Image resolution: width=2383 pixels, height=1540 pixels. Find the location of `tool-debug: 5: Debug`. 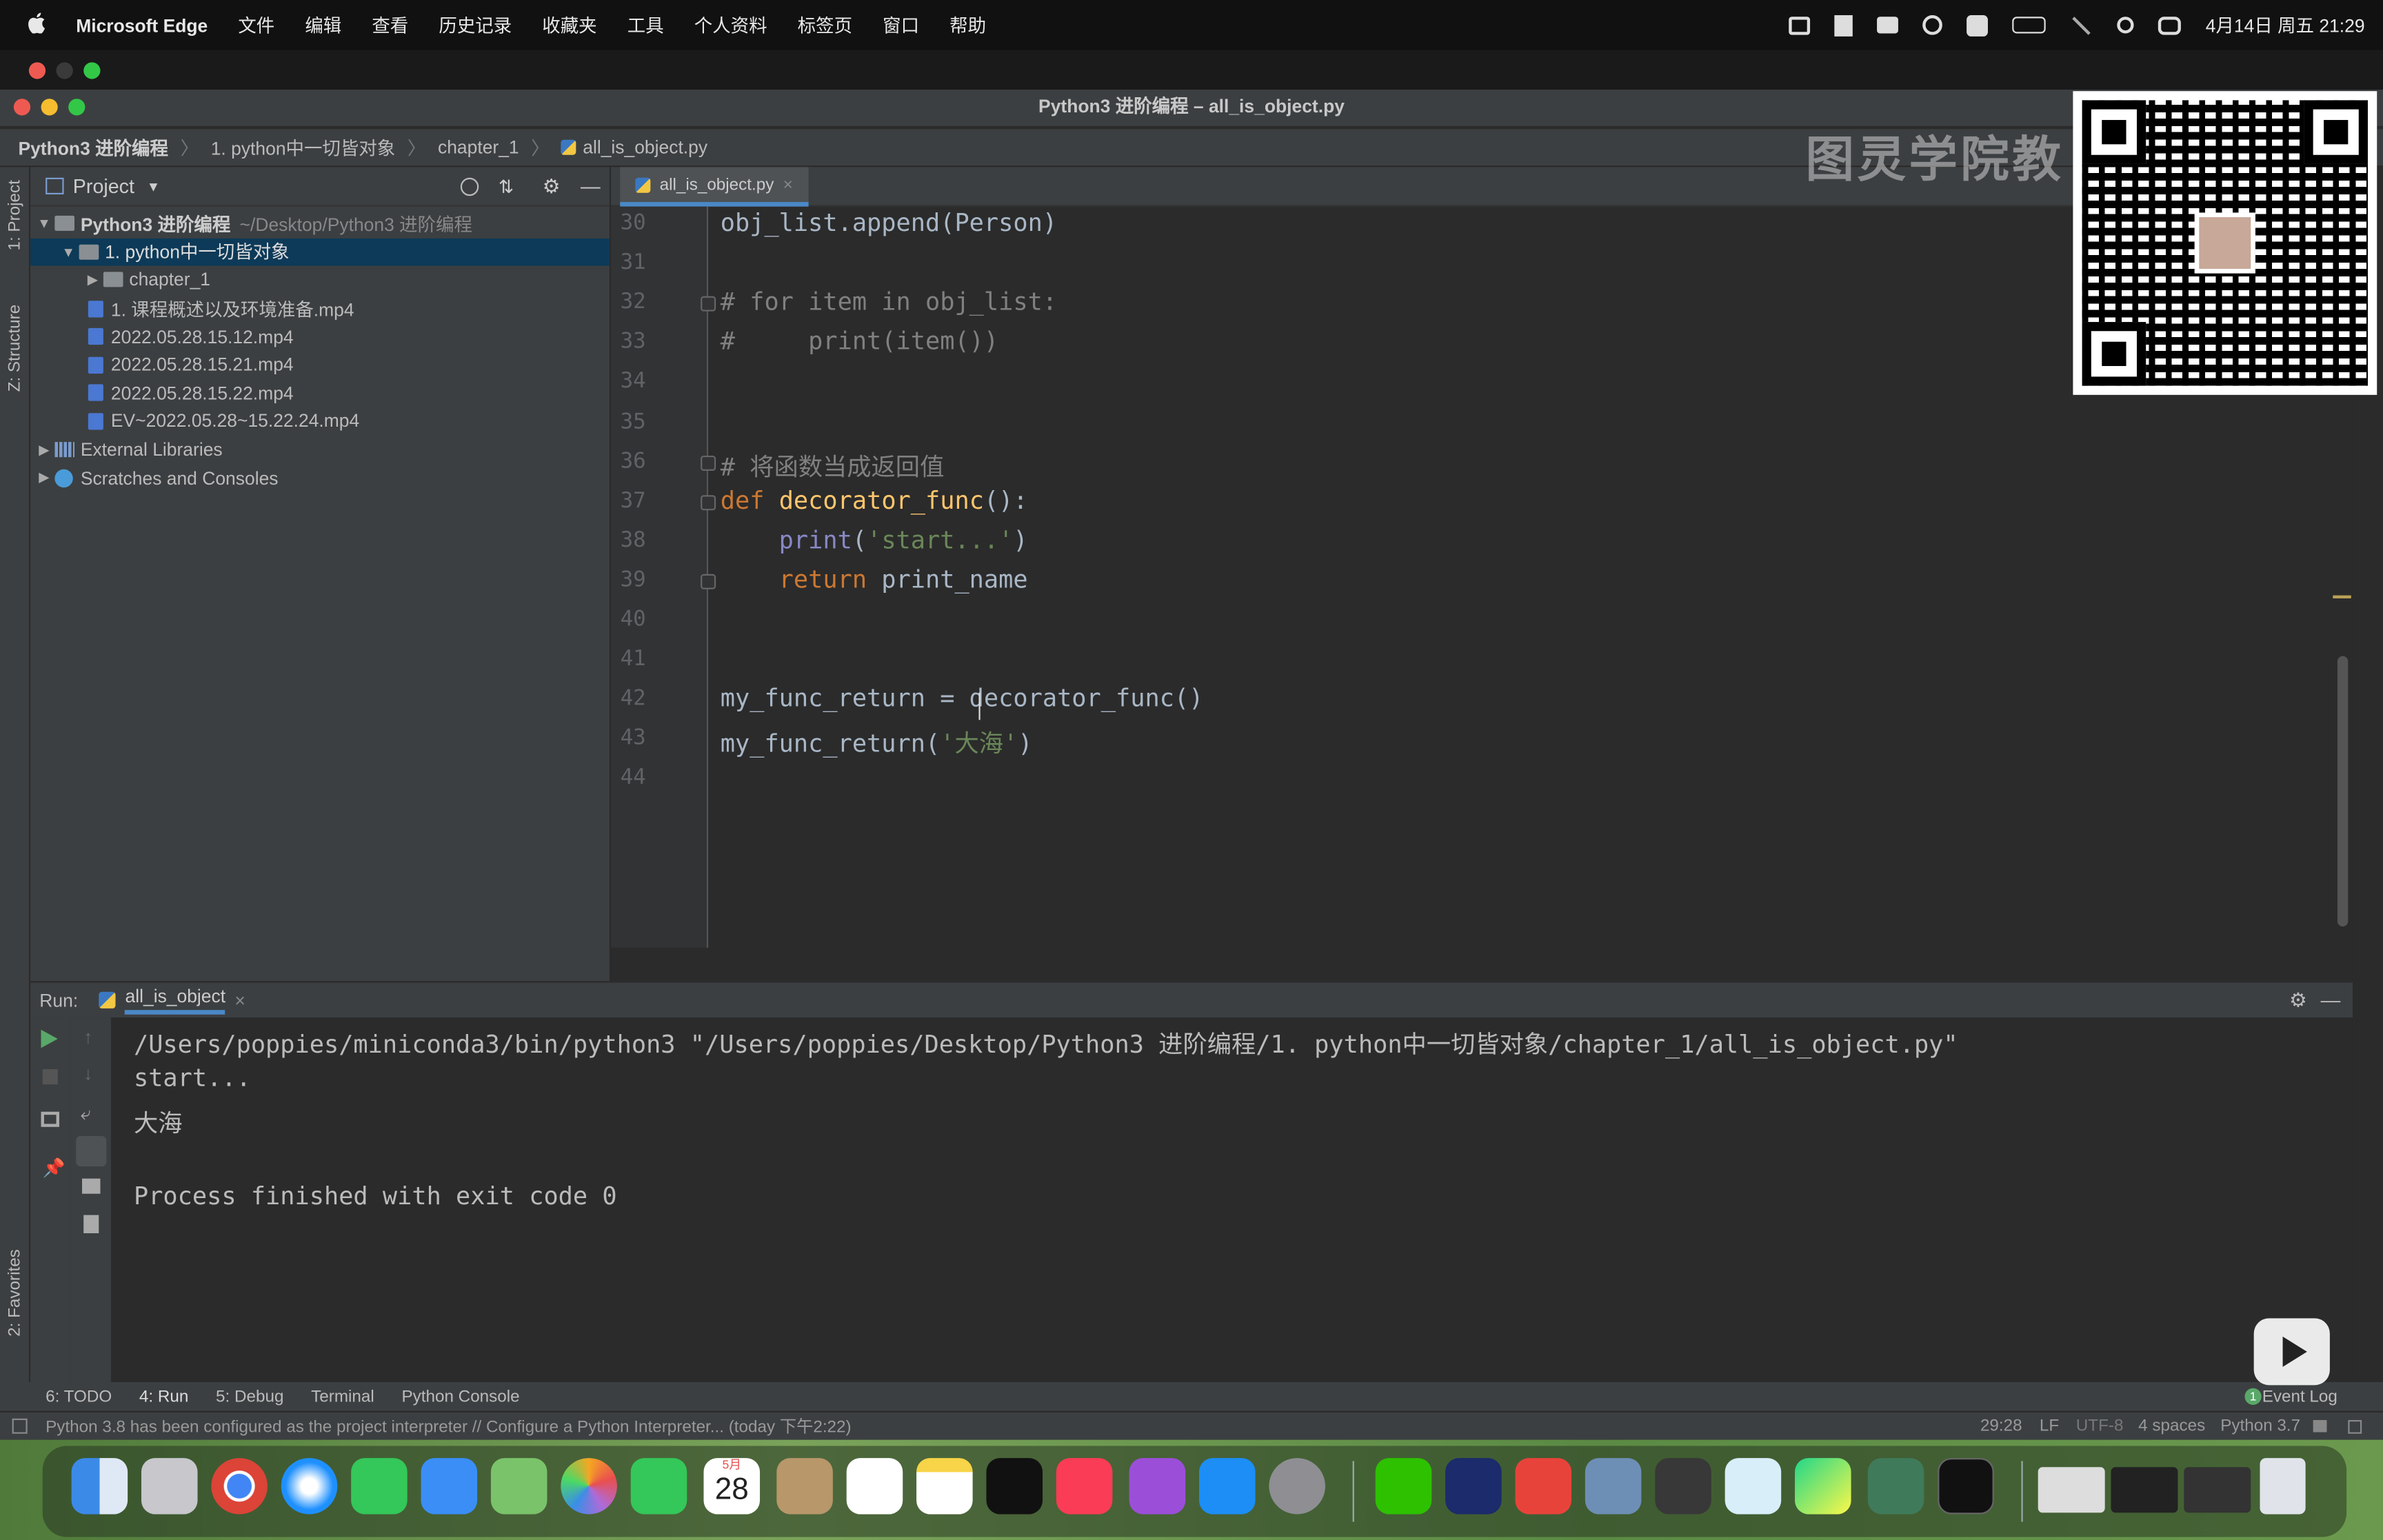

tool-debug: 5: Debug is located at coordinates (249, 1397).